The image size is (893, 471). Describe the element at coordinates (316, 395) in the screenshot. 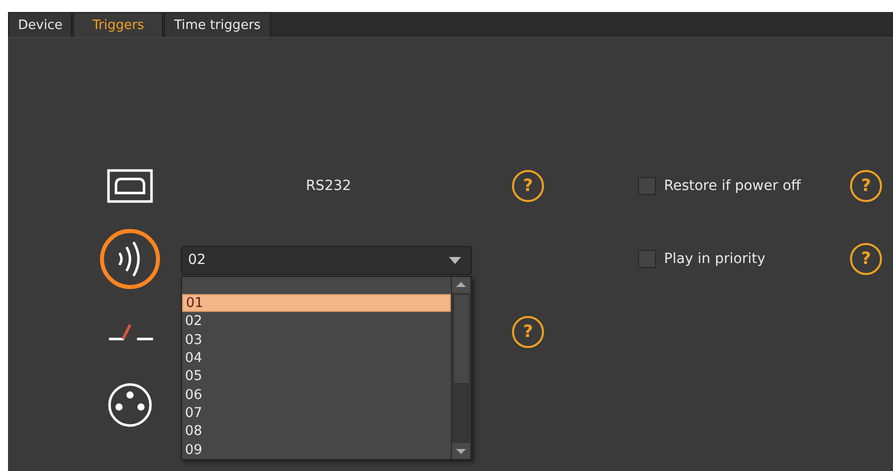

I see `list-option: 06` at that location.